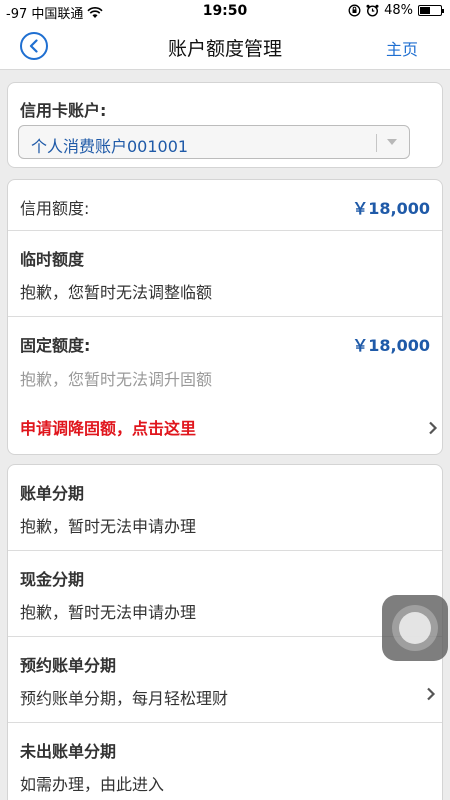 The image size is (450, 800). I want to click on rotation-lock-icon, so click(354, 10).